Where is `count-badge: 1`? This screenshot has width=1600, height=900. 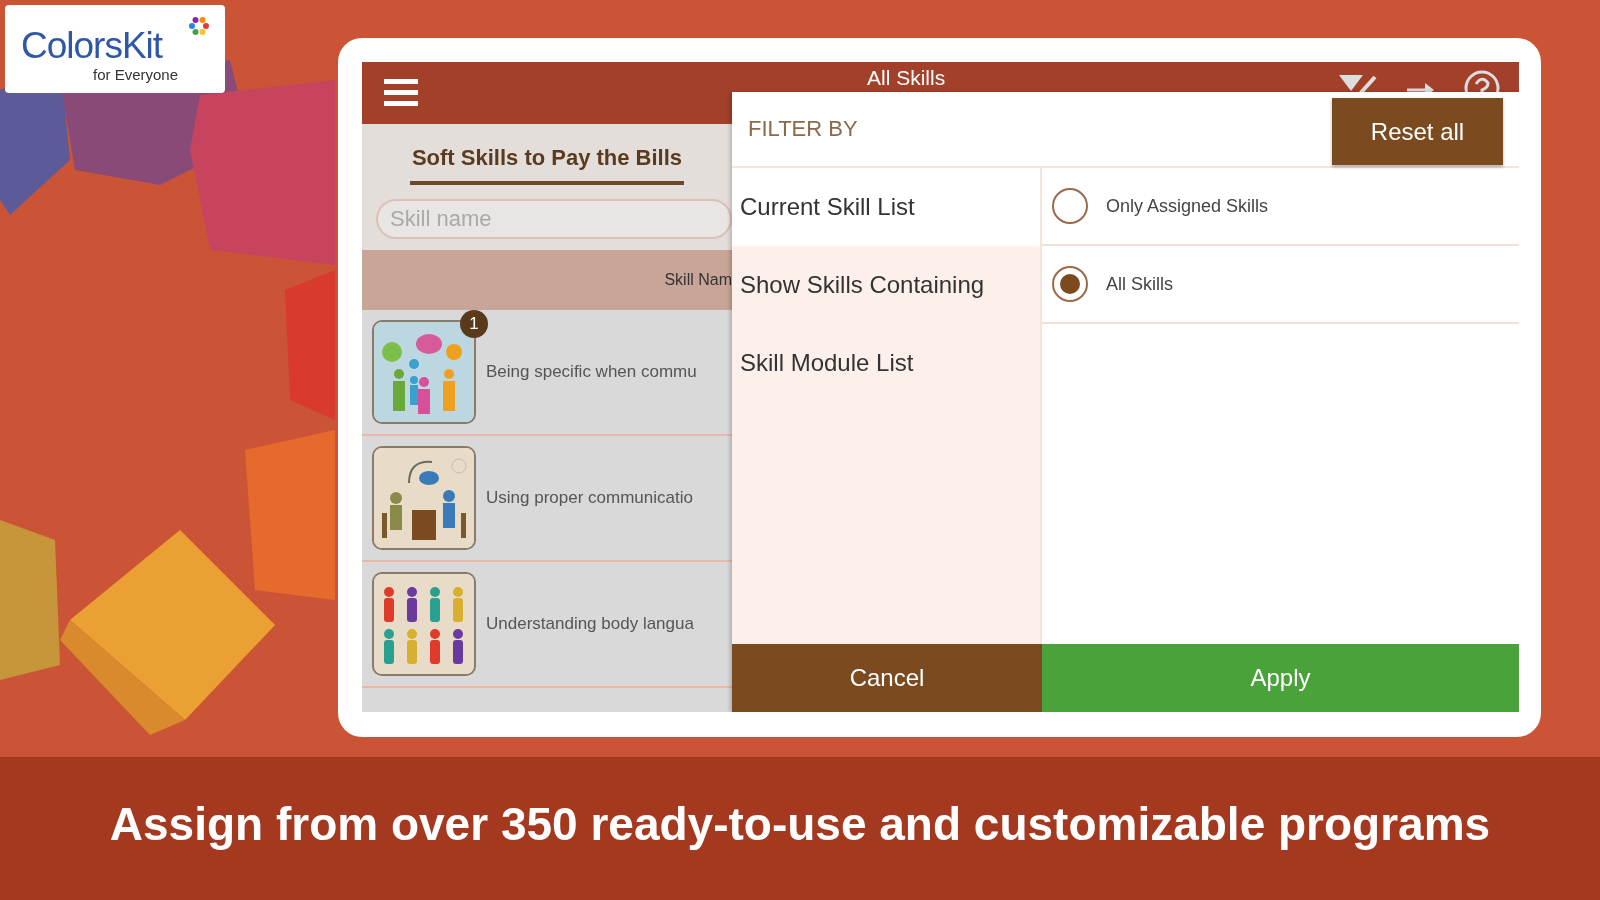
count-badge: 1 is located at coordinates (474, 324).